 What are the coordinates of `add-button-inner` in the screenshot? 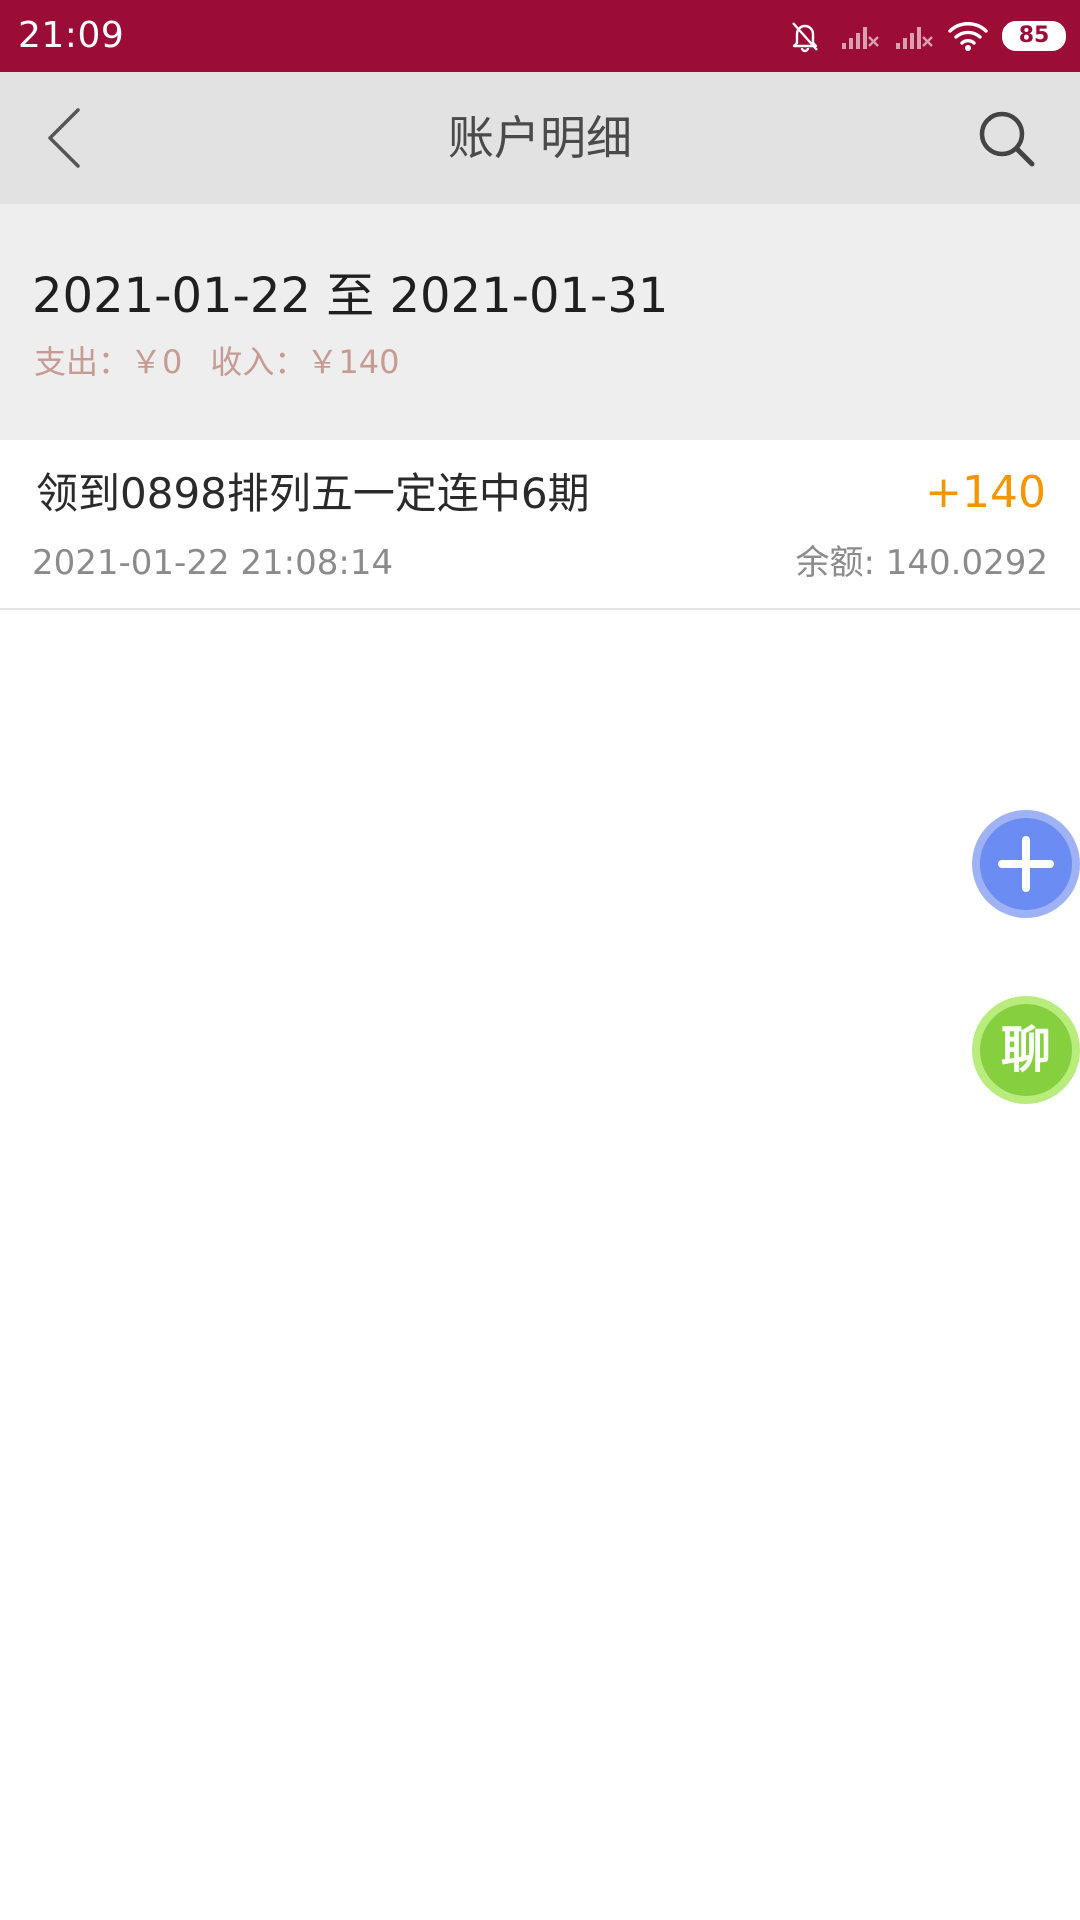 It's located at (1026, 864).